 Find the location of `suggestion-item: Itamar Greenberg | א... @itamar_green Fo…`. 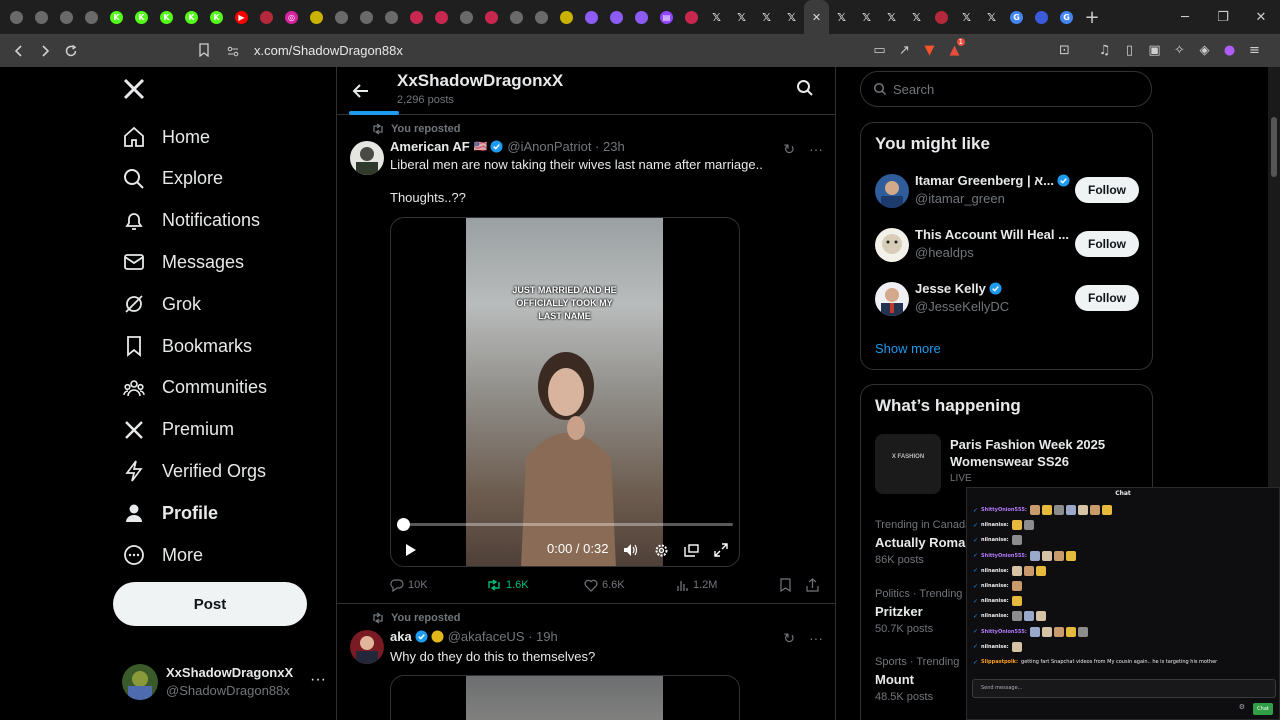

suggestion-item: Itamar Greenberg | א... @itamar_green Fo… is located at coordinates (1007, 191).